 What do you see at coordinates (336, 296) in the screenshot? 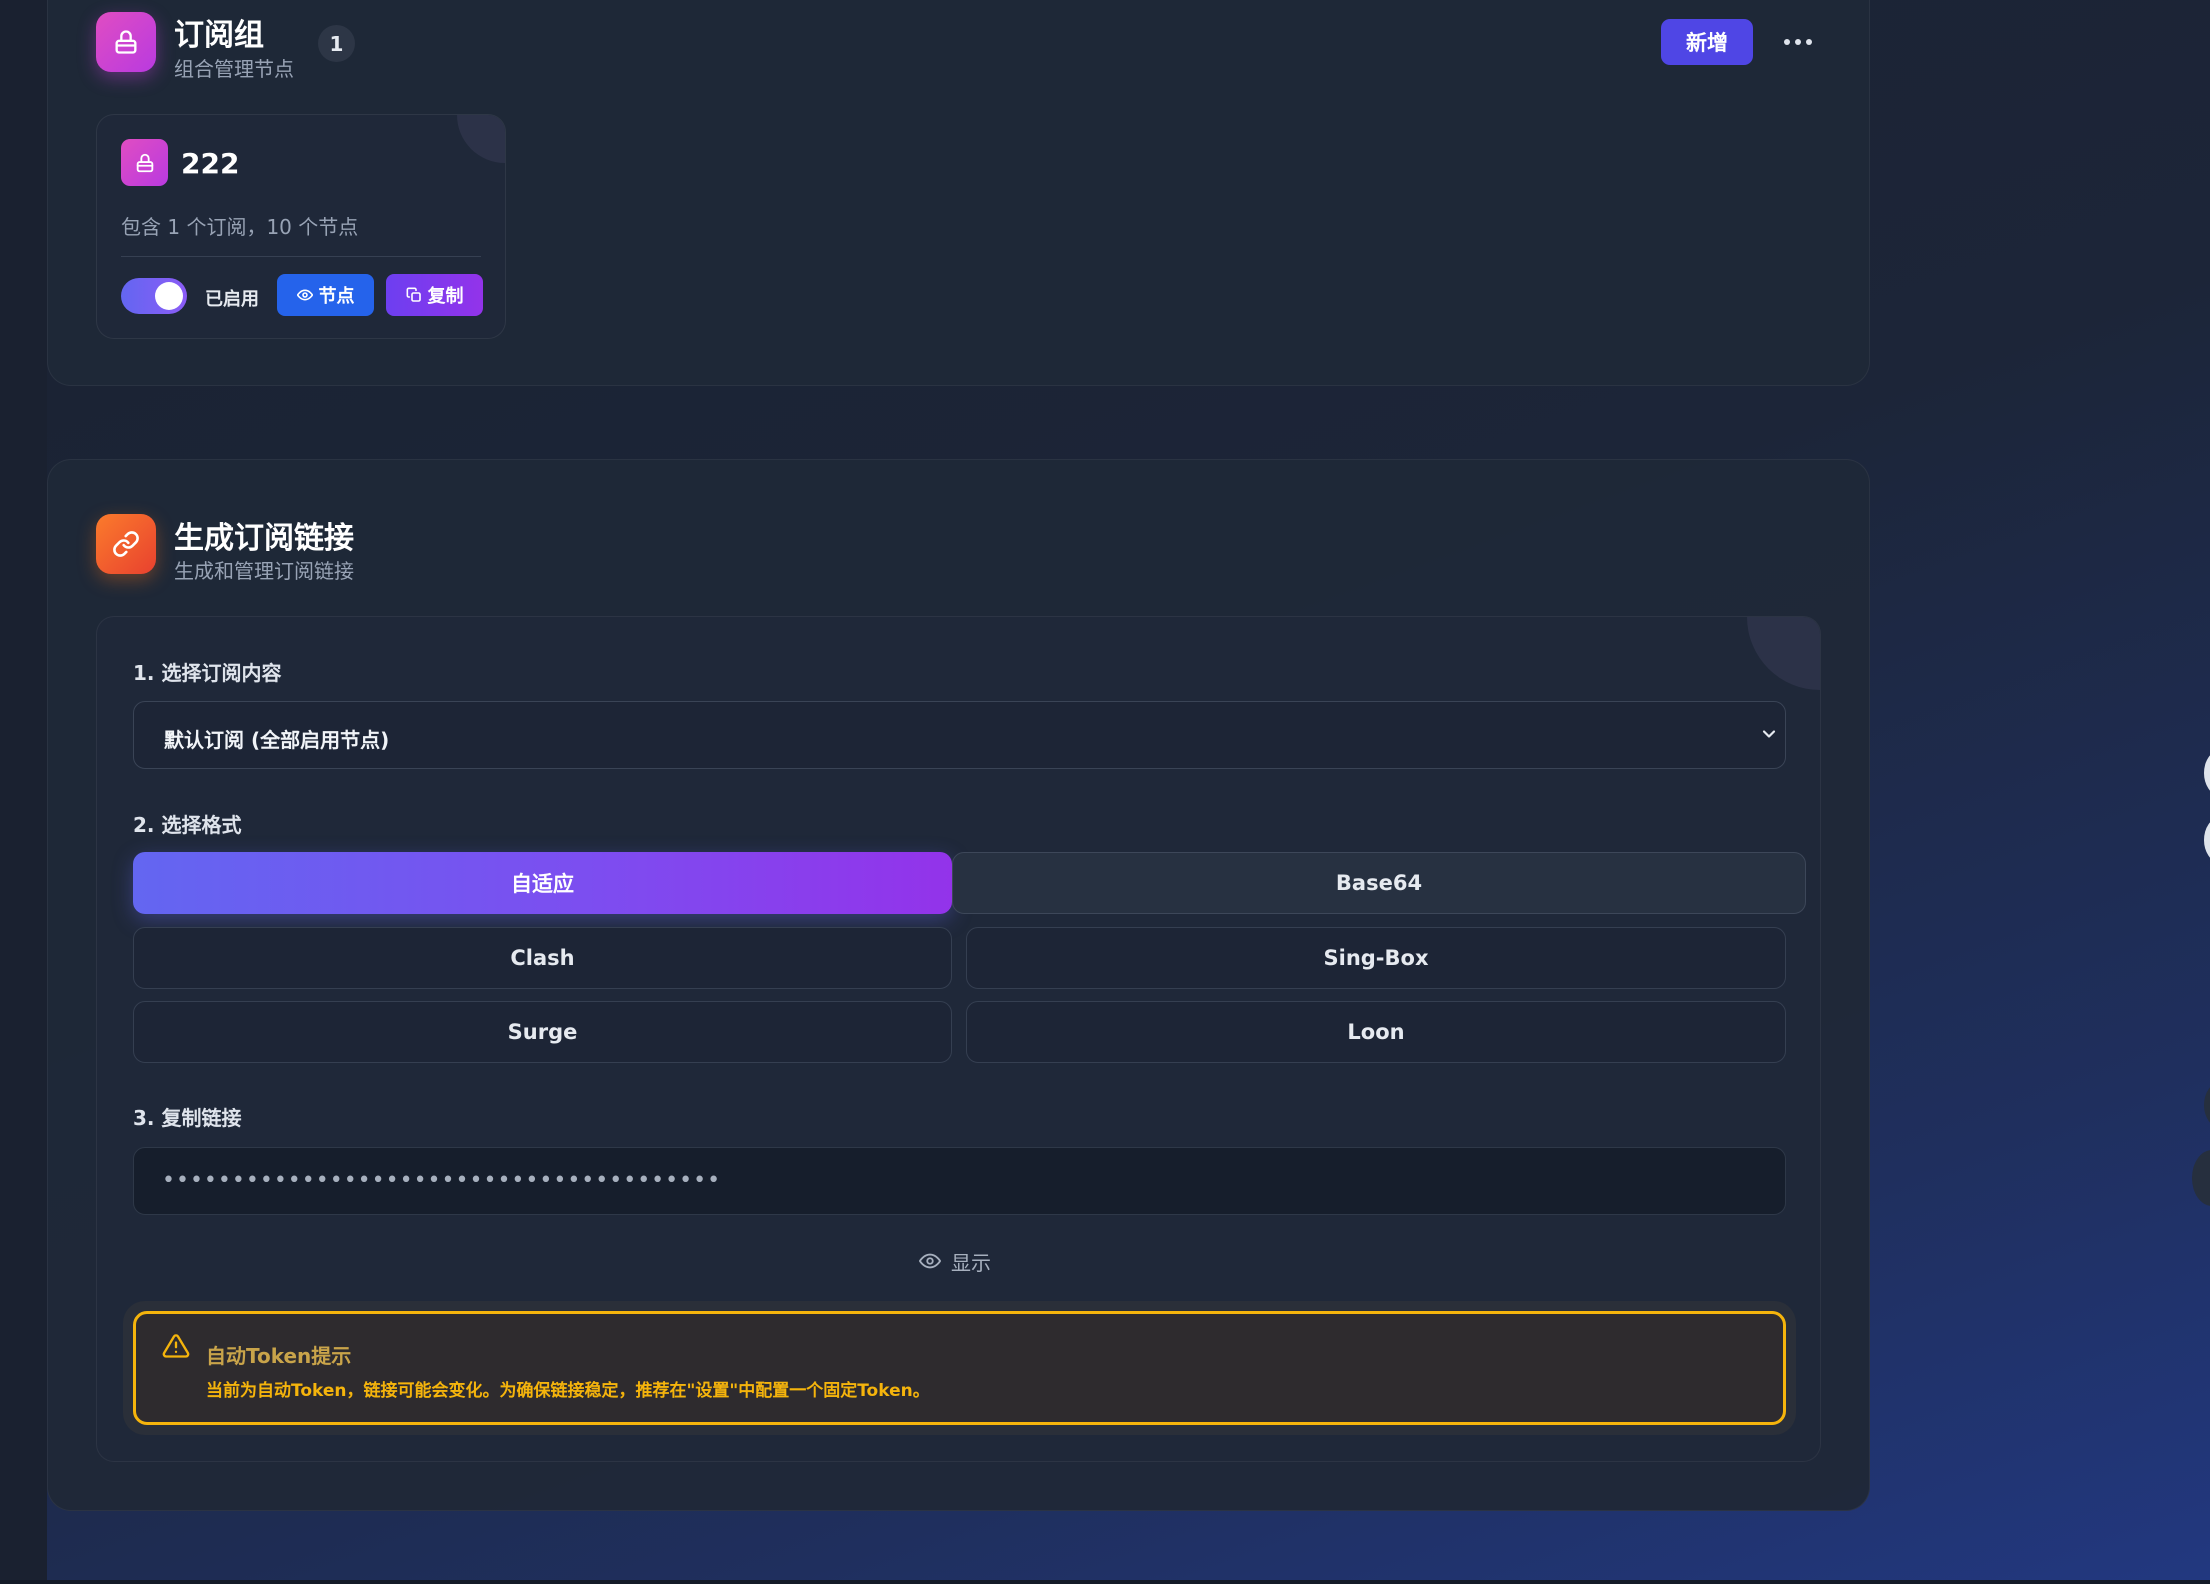
I see `view-nodes-label: 节点` at bounding box center [336, 296].